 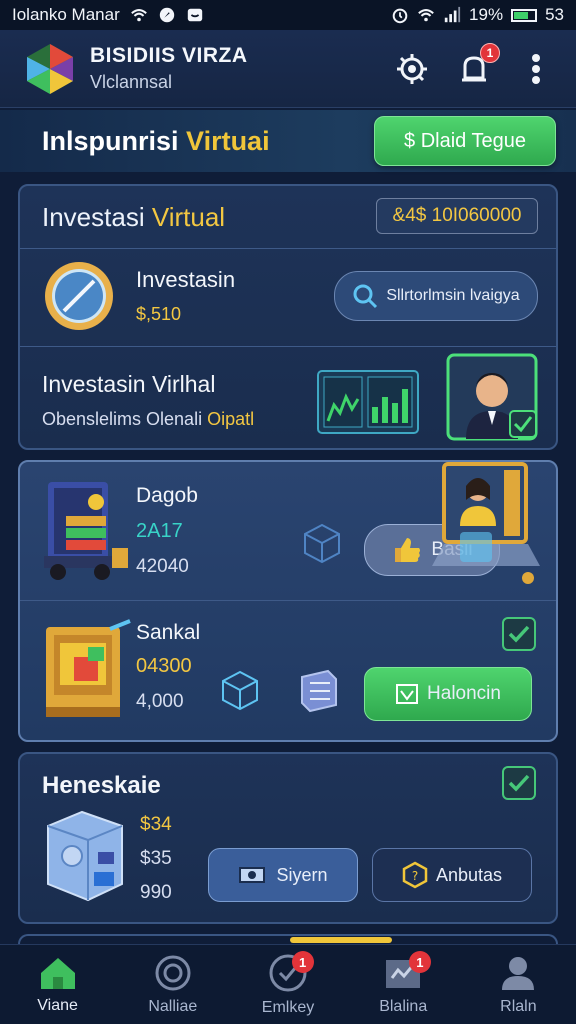 I want to click on box-icon, so click(x=319, y=691).